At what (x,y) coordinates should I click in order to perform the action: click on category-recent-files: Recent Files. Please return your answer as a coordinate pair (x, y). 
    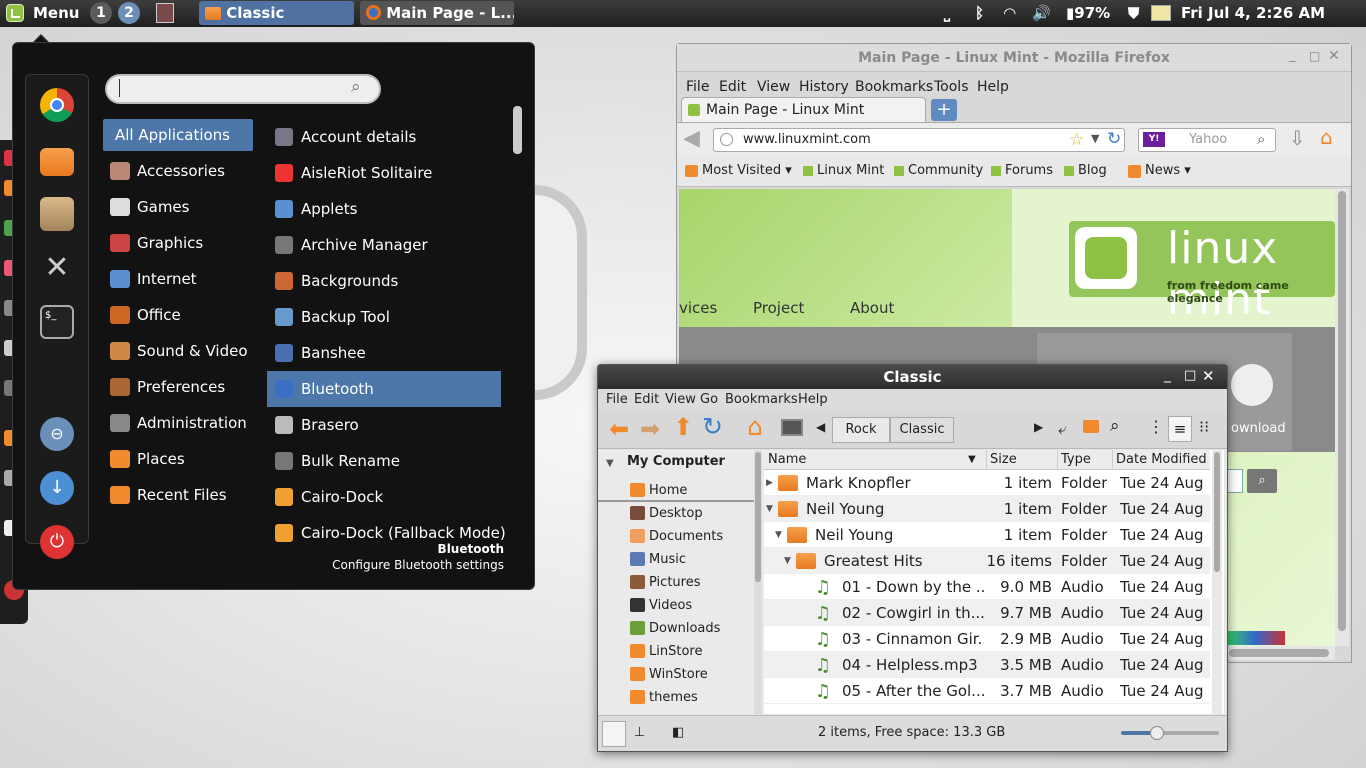
    Looking at the image, I should click on (178, 495).